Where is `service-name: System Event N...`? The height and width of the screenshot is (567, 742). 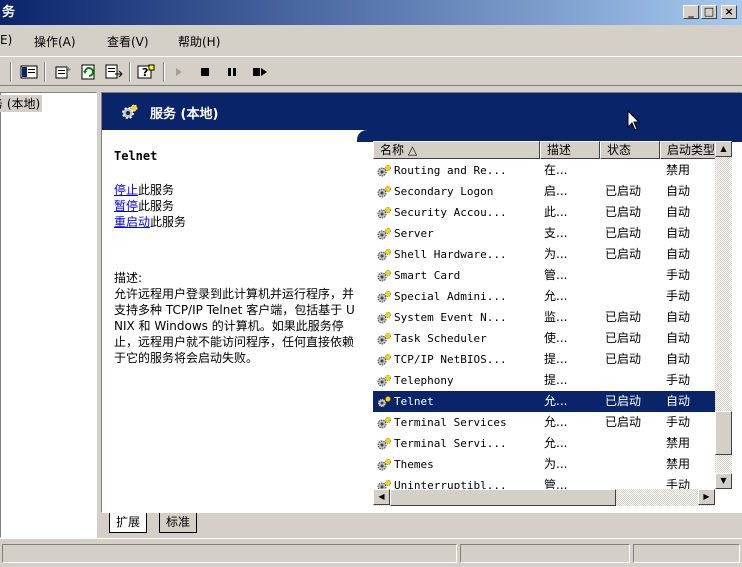
service-name: System Event N... is located at coordinates (456, 317).